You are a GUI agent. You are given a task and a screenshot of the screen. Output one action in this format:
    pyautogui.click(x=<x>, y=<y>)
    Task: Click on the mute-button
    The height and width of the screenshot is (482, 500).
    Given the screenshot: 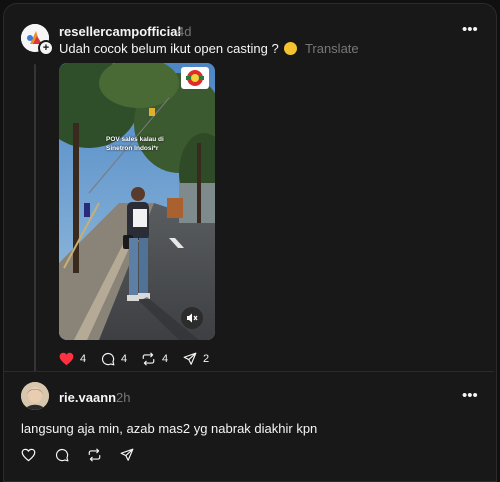 What is the action you would take?
    pyautogui.click(x=192, y=318)
    